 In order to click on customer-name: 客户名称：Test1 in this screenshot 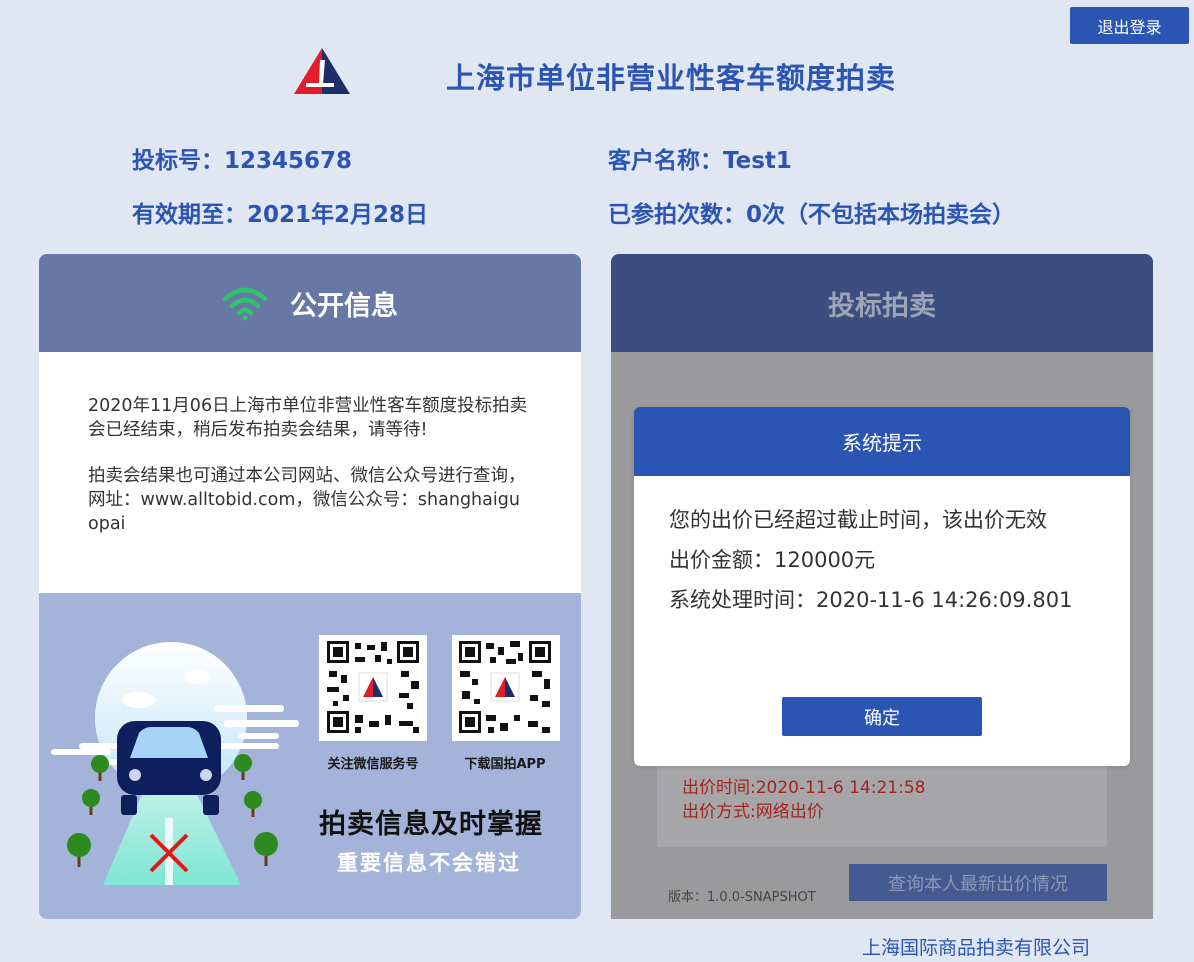, I will do `click(700, 161)`.